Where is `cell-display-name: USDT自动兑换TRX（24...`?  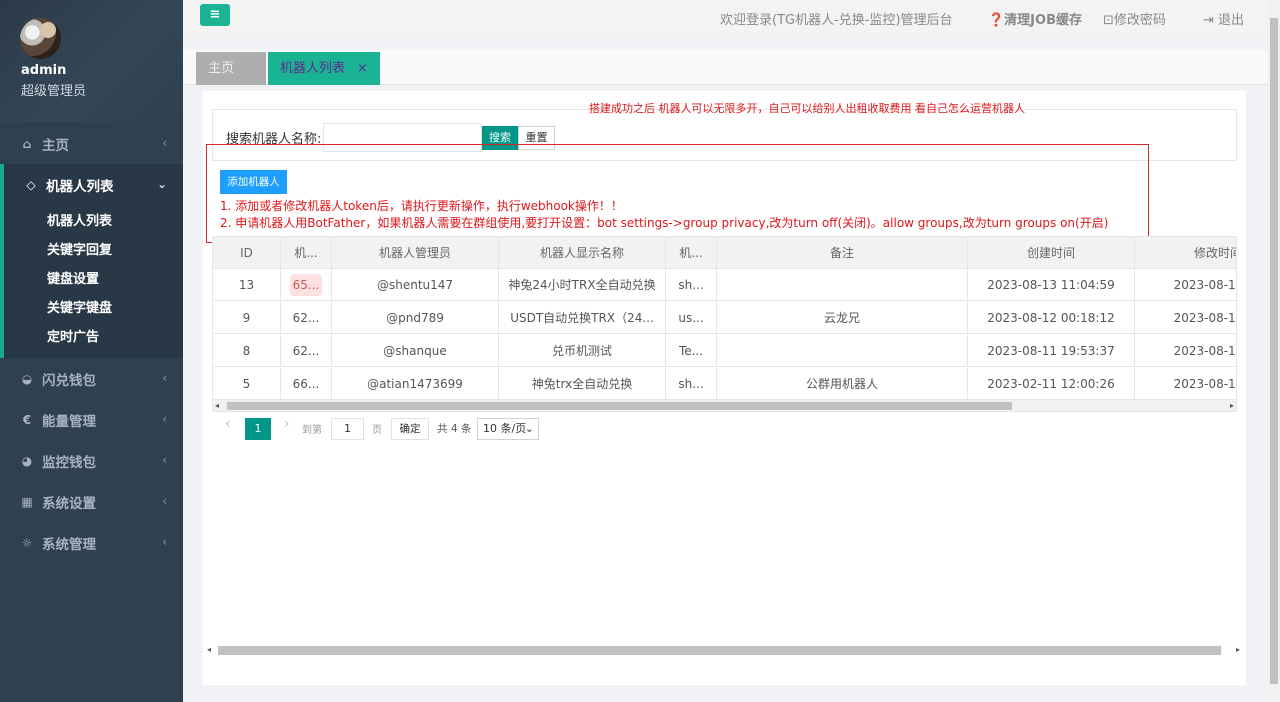 cell-display-name: USDT自动兑换TRX（24... is located at coordinates (582, 318).